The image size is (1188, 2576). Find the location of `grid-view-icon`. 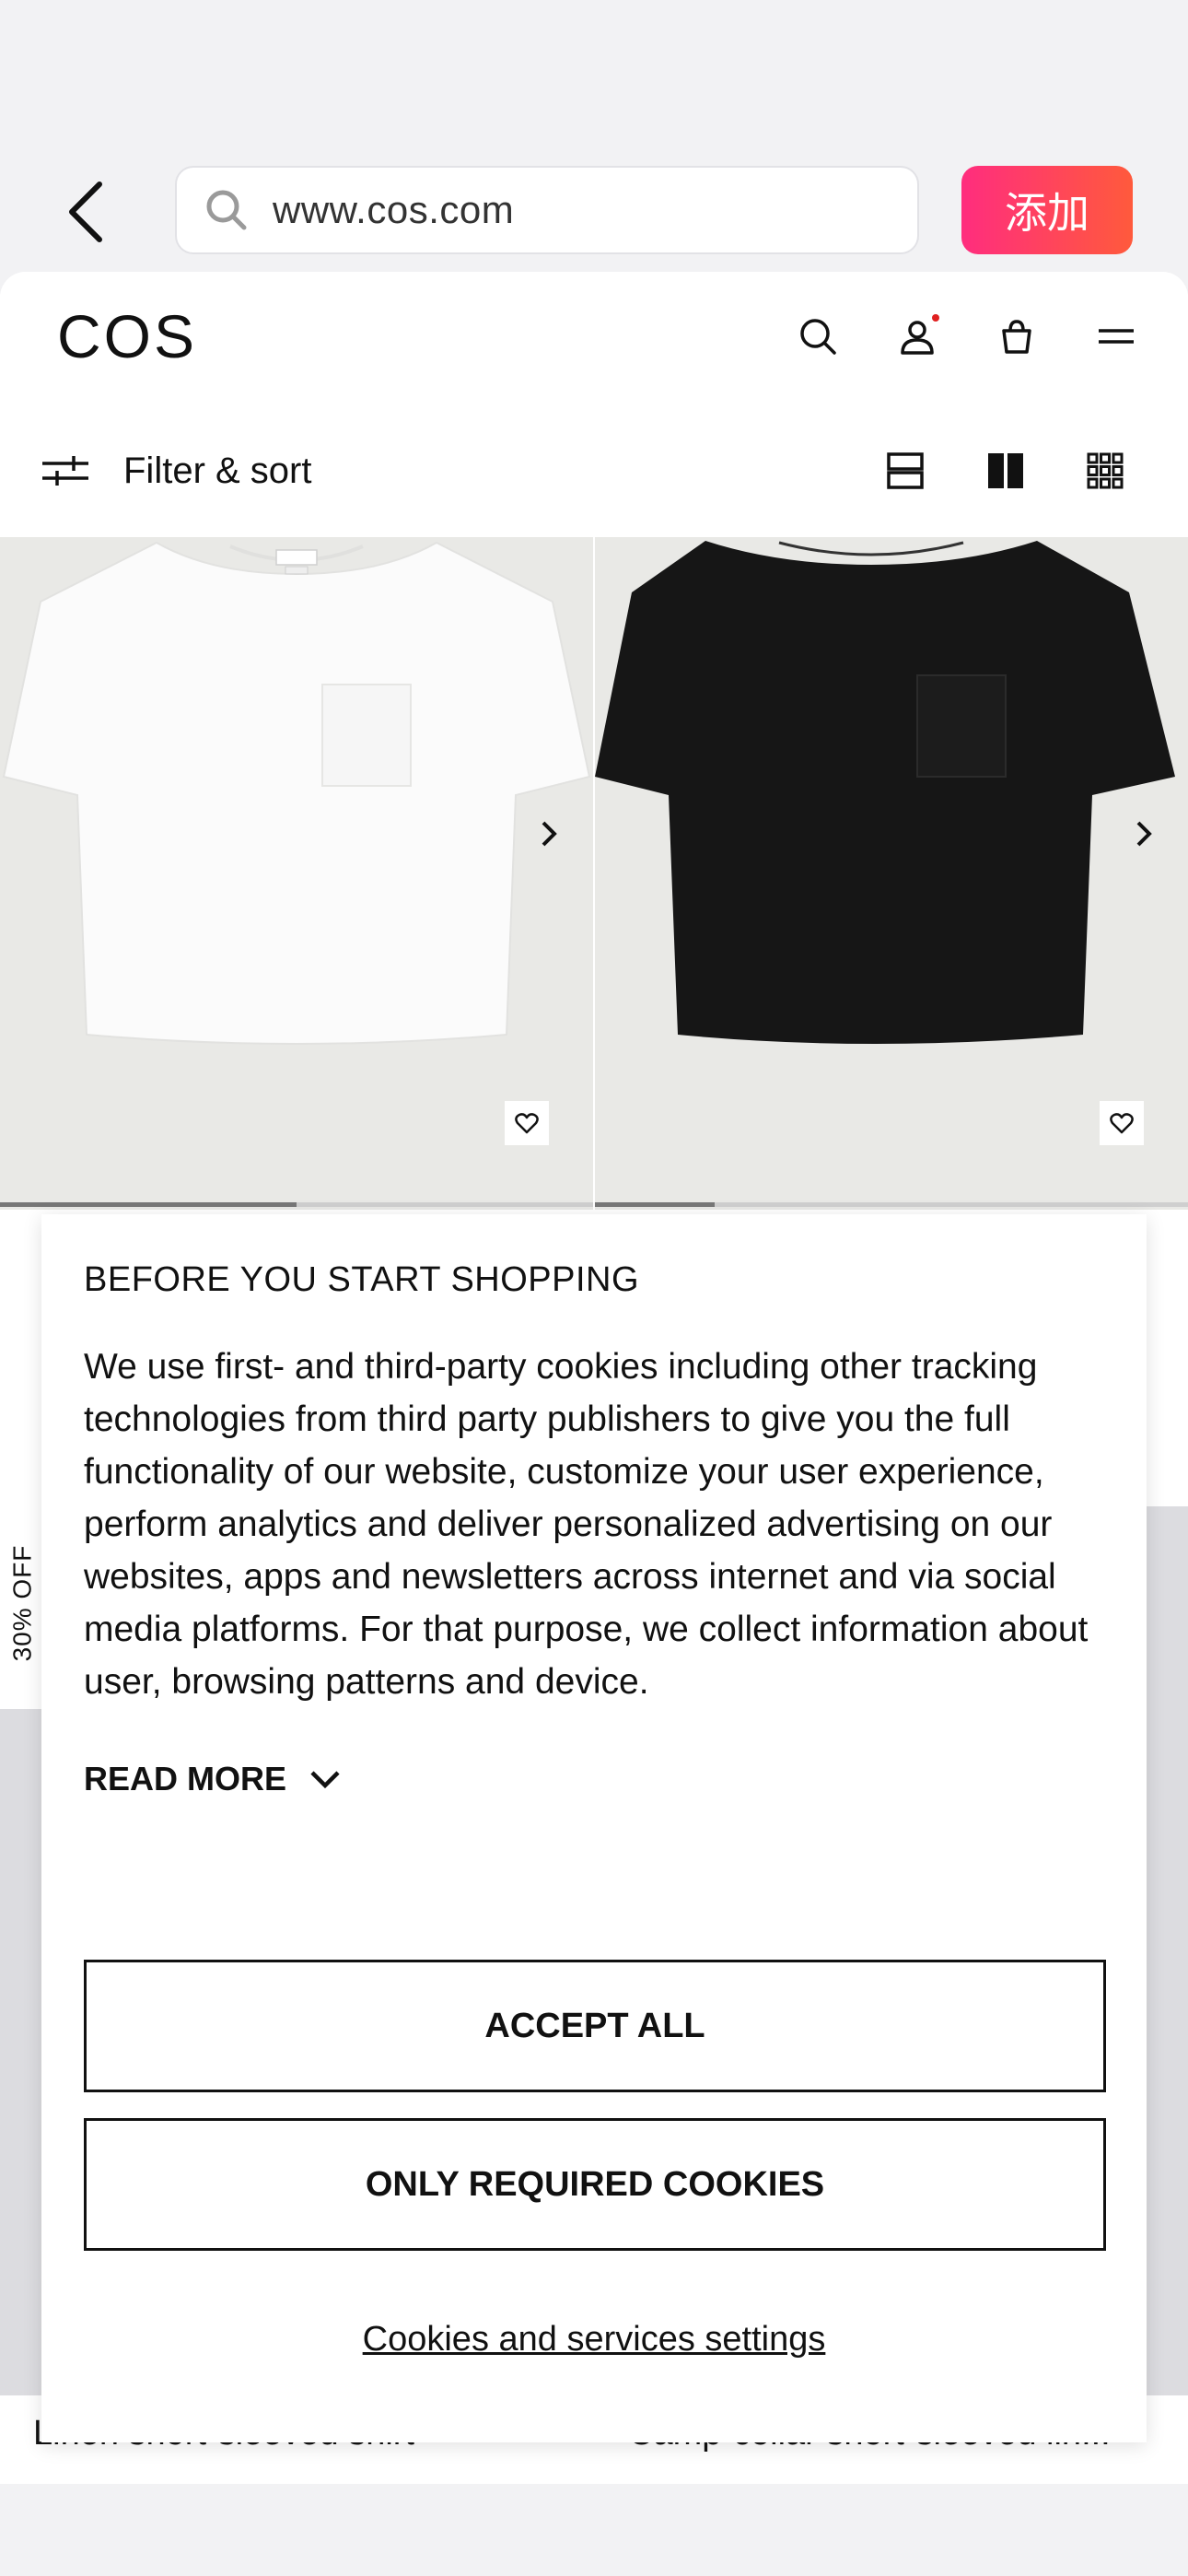

grid-view-icon is located at coordinates (1105, 470).